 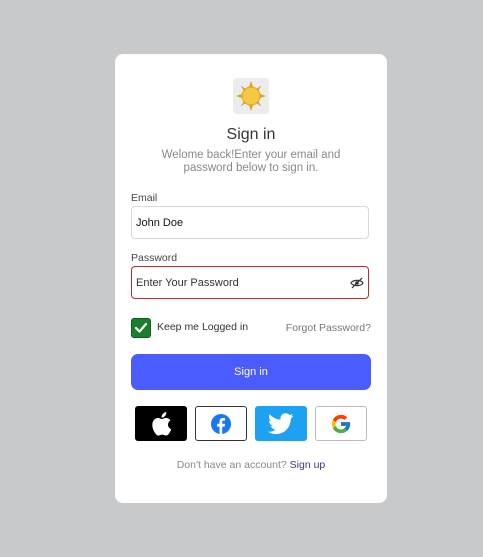 What do you see at coordinates (250, 282) in the screenshot?
I see `password-field` at bounding box center [250, 282].